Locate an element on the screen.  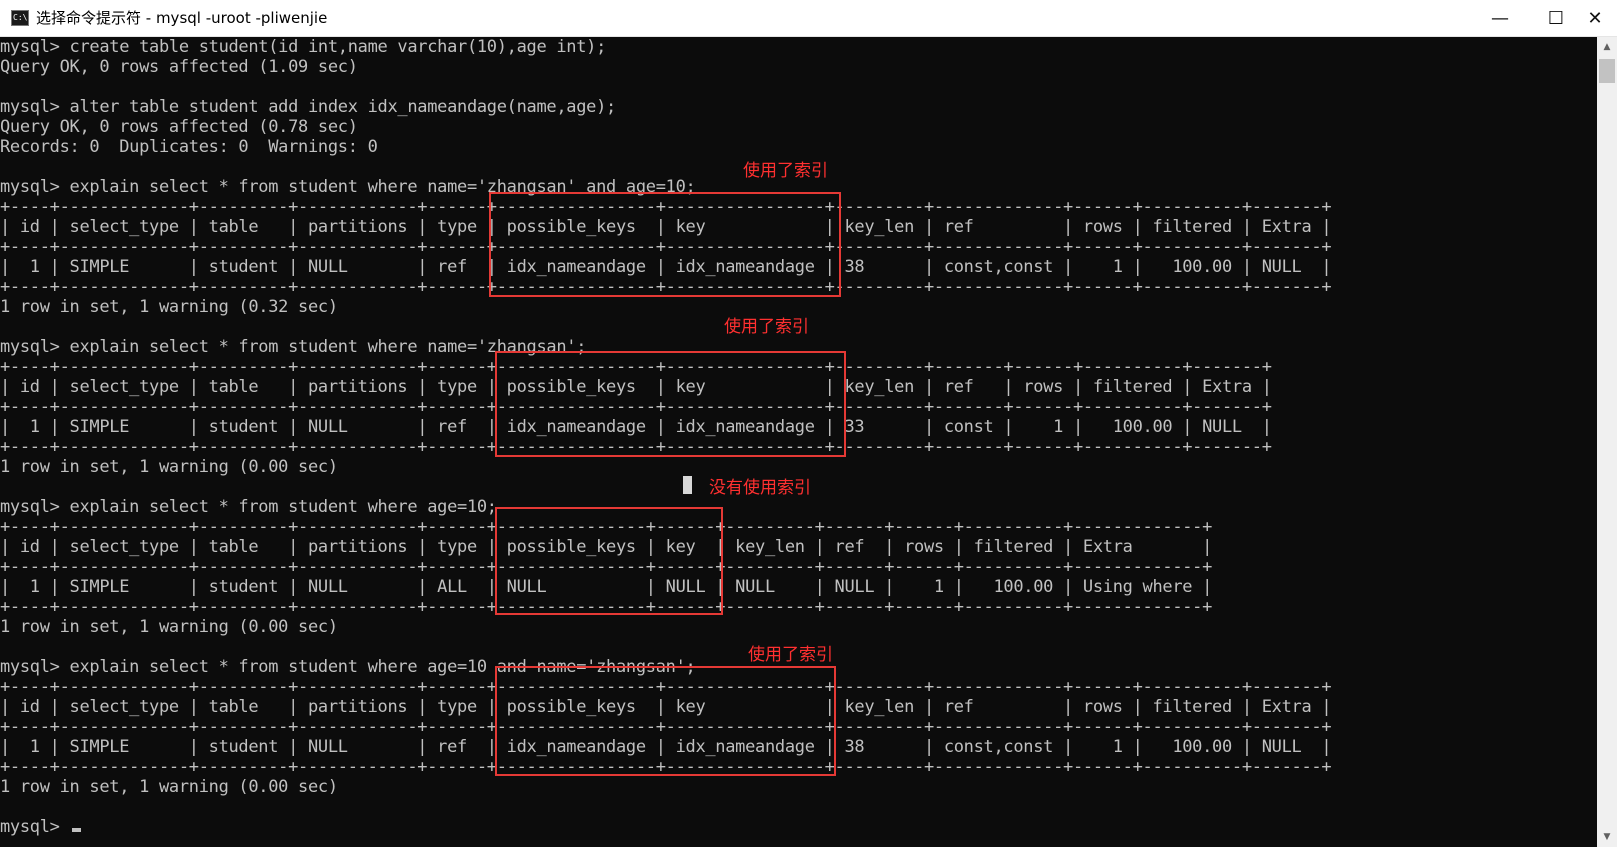
highlight-box-query4 is located at coordinates (665, 721).